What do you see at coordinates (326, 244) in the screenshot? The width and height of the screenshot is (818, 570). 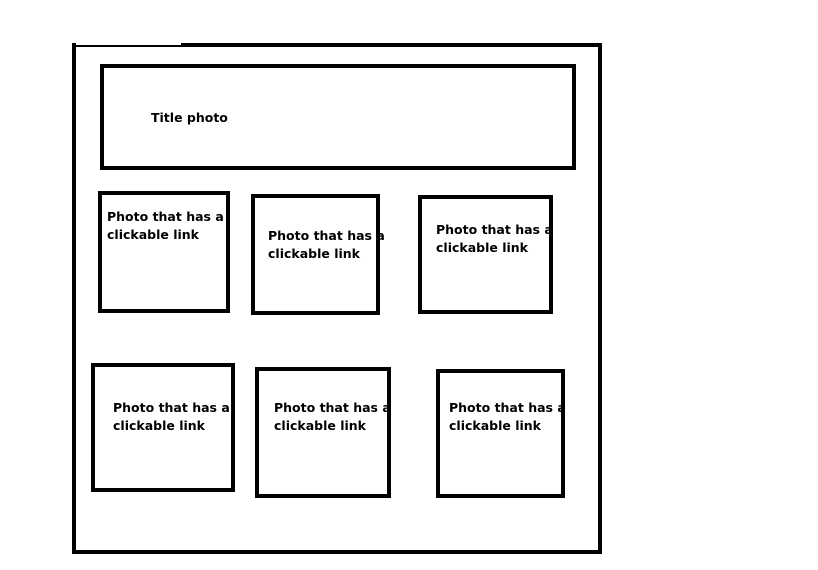 I see `photo-link-label-2: Photo that has a clickable link` at bounding box center [326, 244].